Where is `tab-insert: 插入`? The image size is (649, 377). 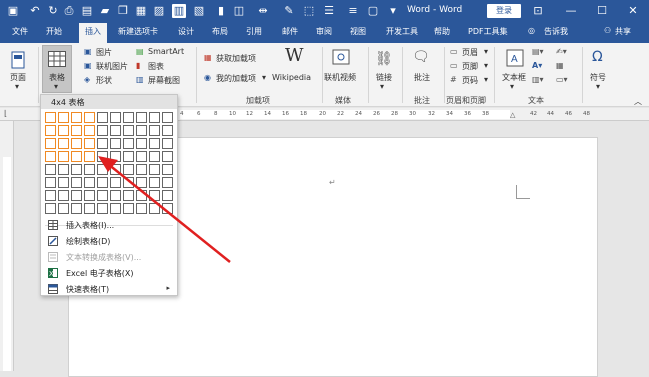 tab-insert: 插入 is located at coordinates (93, 33).